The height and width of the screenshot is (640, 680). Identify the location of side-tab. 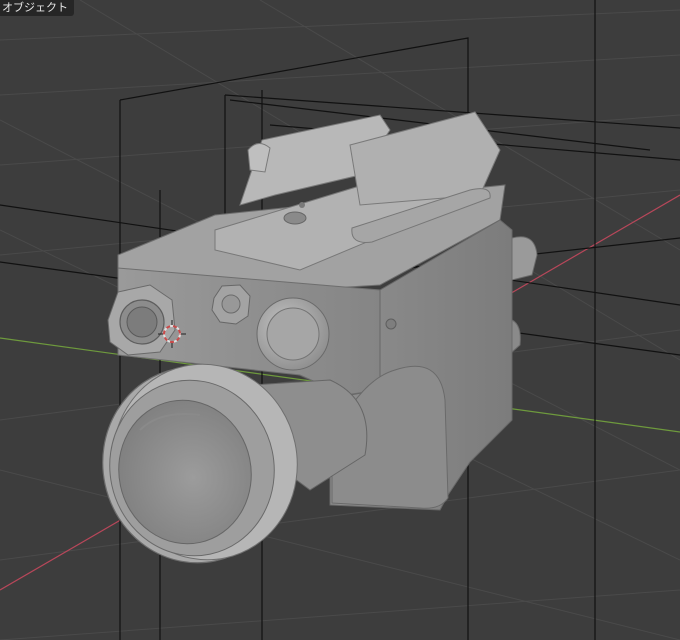
(524, 258).